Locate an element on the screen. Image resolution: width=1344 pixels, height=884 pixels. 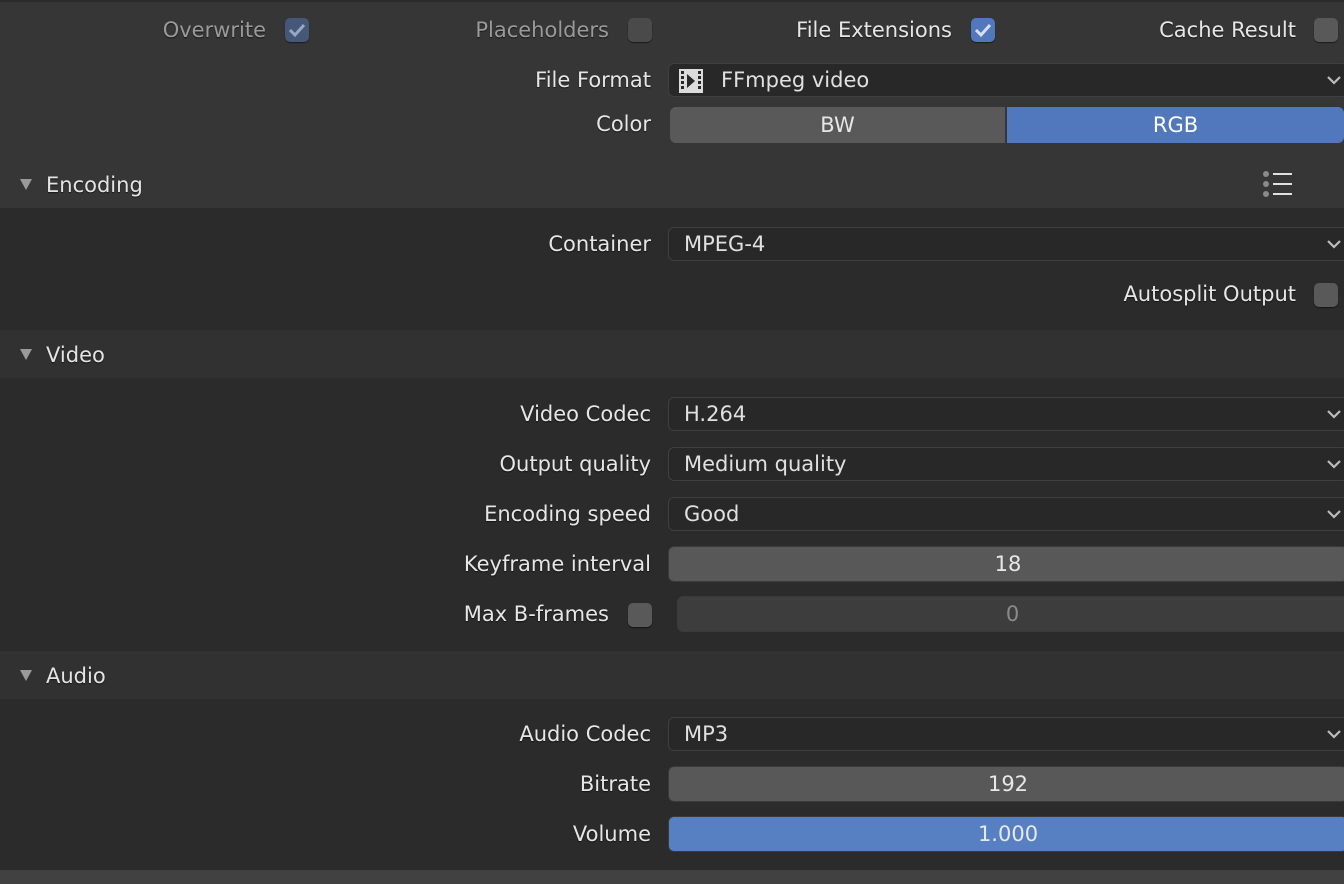
autosplit-checkbox is located at coordinates (1326, 295).